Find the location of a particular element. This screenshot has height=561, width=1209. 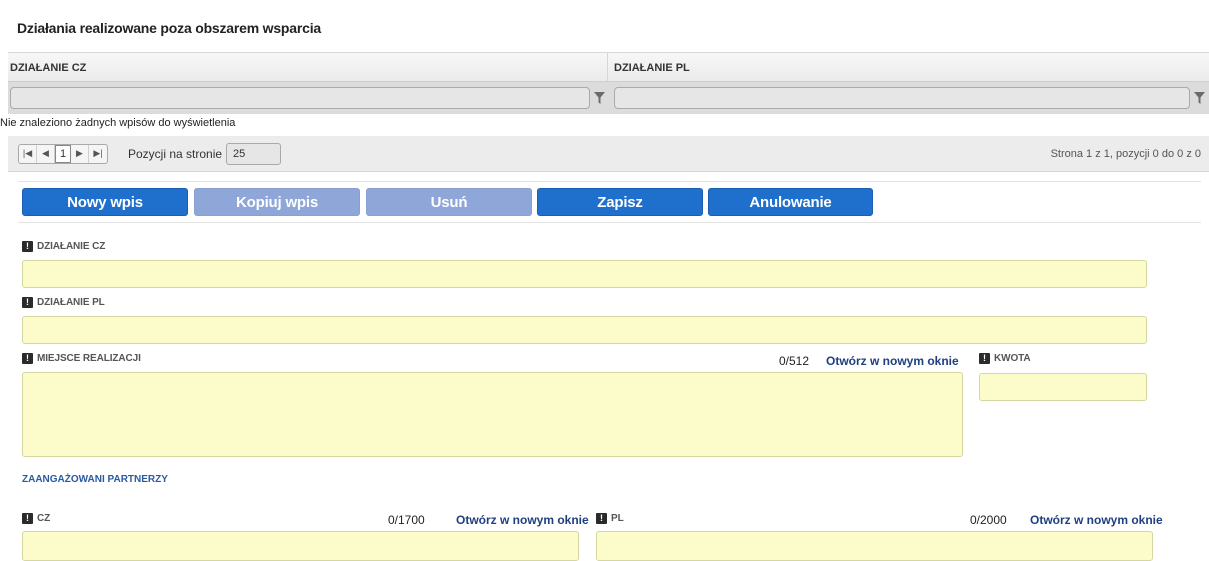

miejsce-realizacji-textarea is located at coordinates (492, 414).